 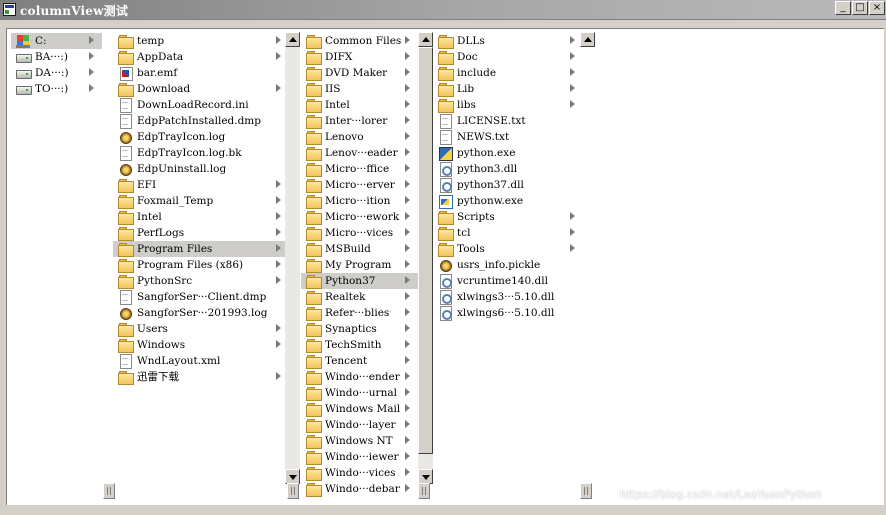 I want to click on folder-item: 迅雷下载, so click(x=199, y=377).